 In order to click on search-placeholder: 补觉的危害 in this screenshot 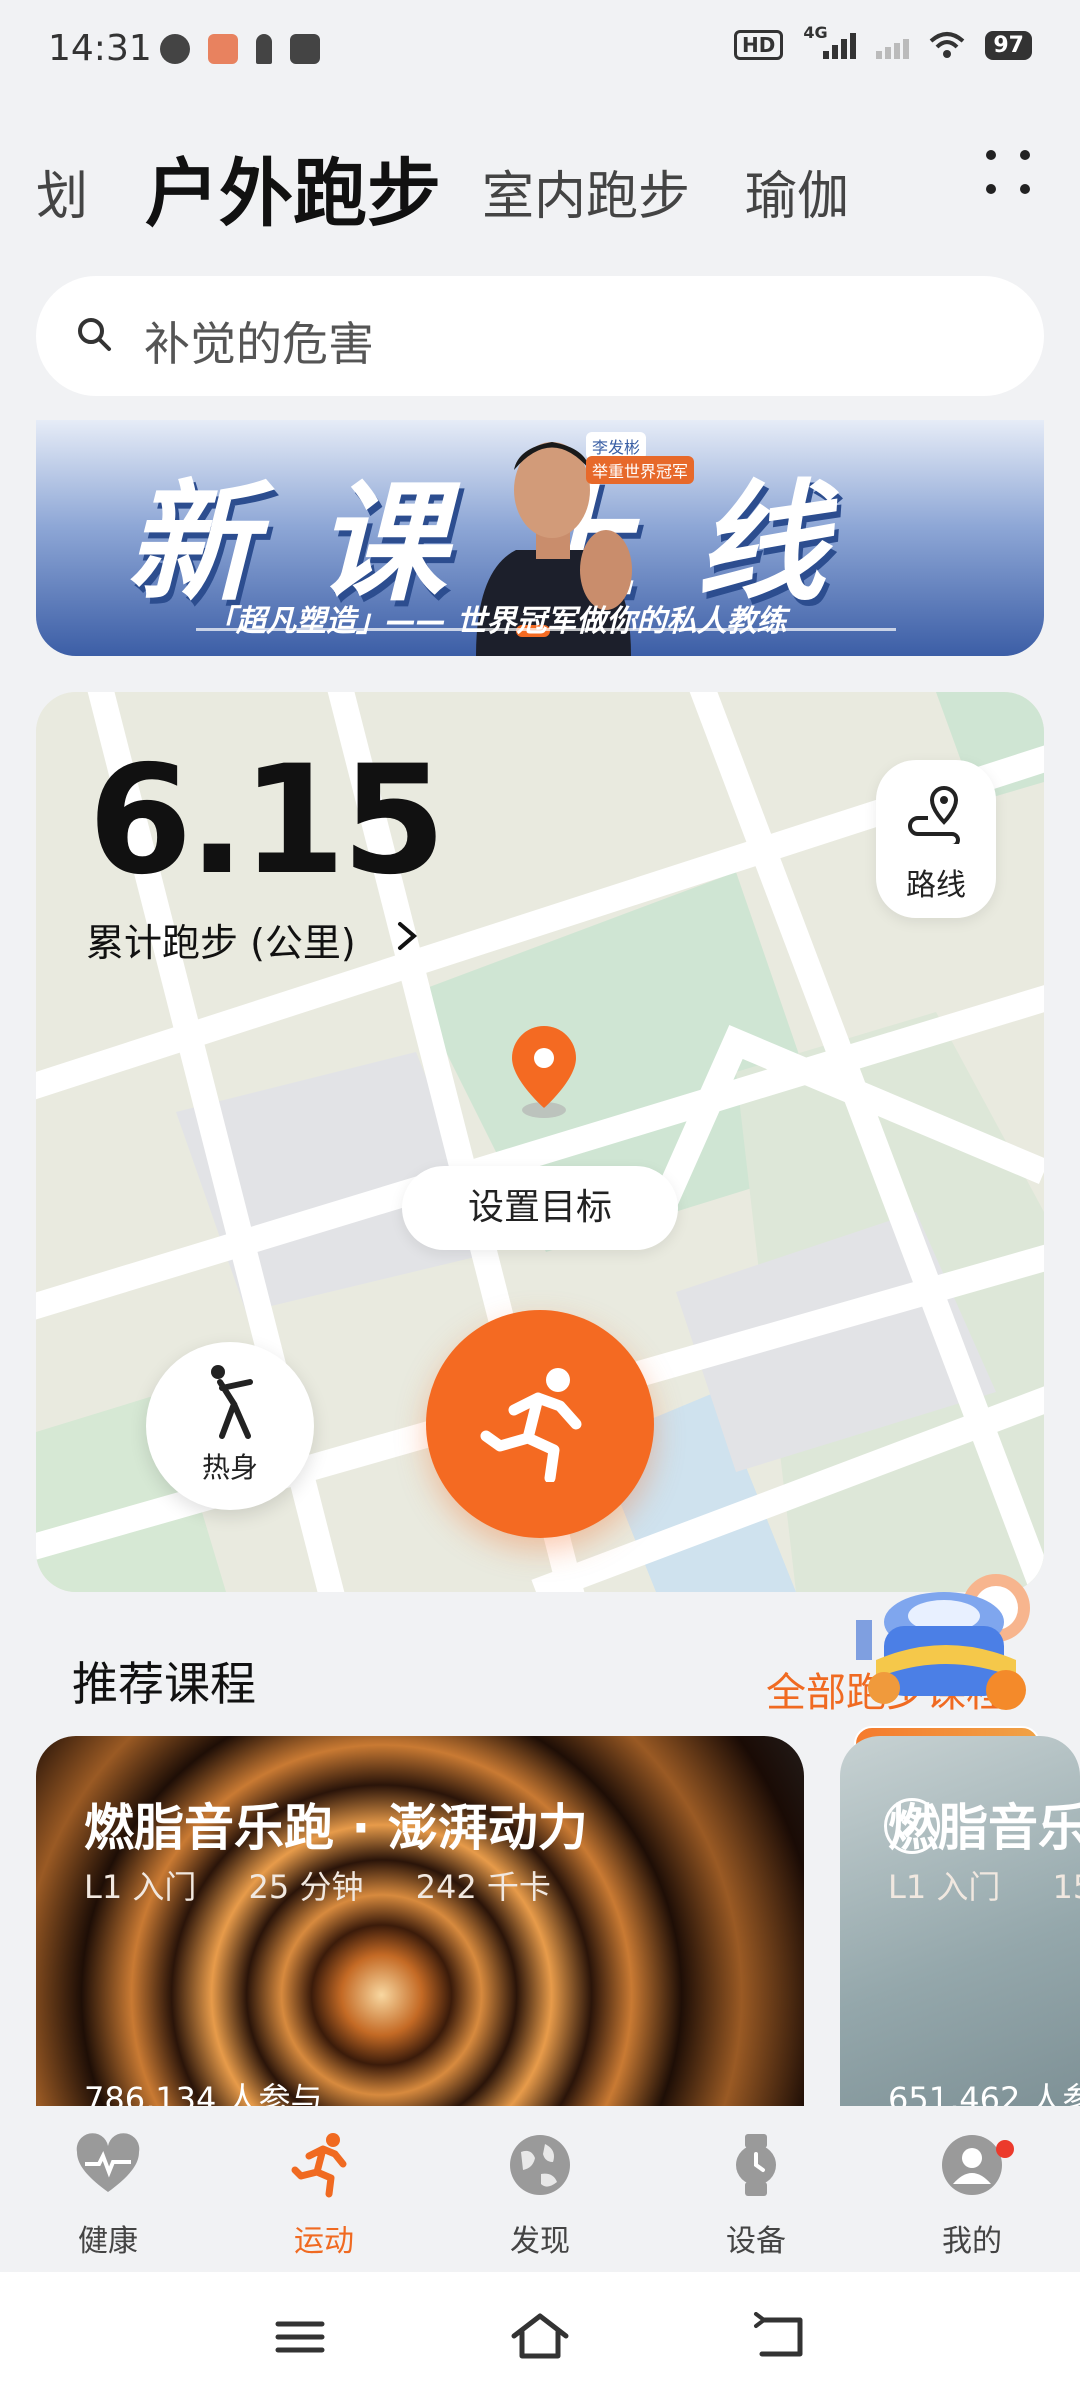, I will do `click(259, 344)`.